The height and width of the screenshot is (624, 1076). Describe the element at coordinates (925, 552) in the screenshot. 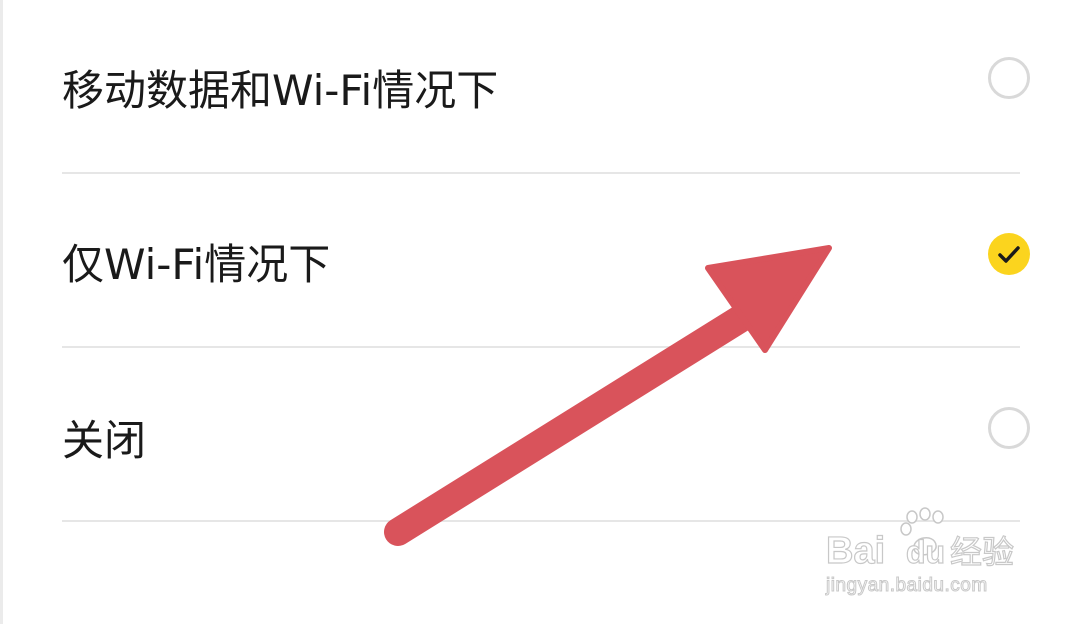

I see `svg-text: du` at that location.